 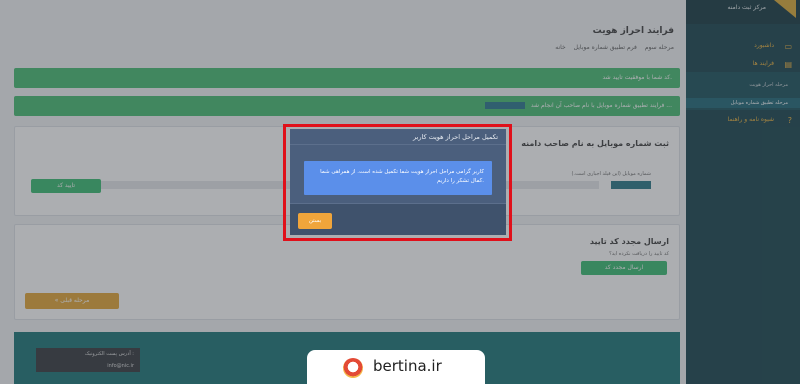 I want to click on bertina-logo-icon, so click(x=353, y=368).